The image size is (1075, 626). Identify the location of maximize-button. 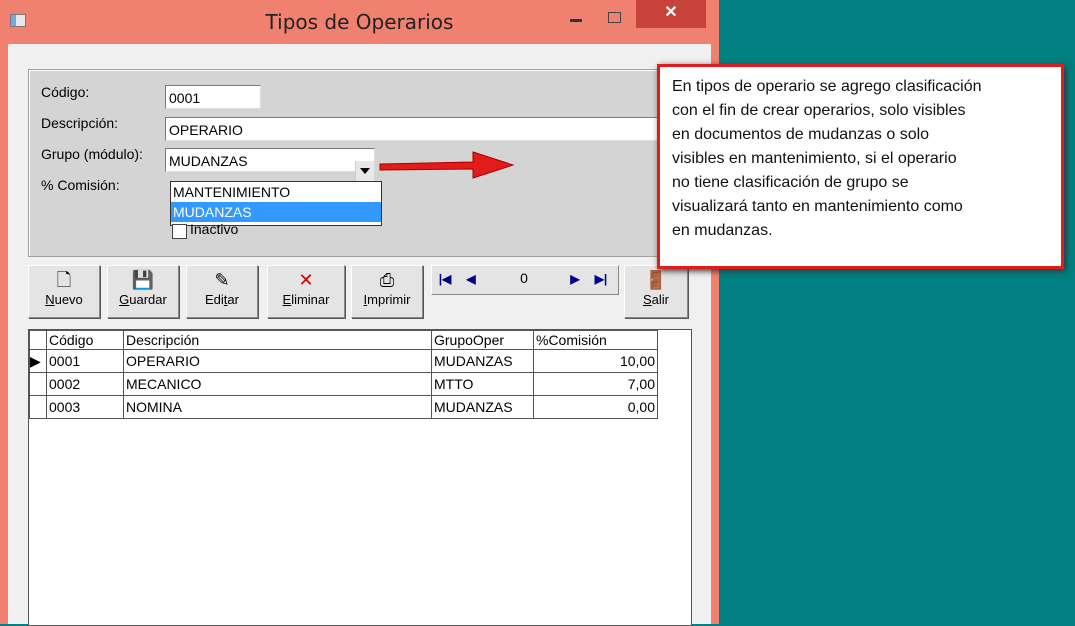
(615, 18).